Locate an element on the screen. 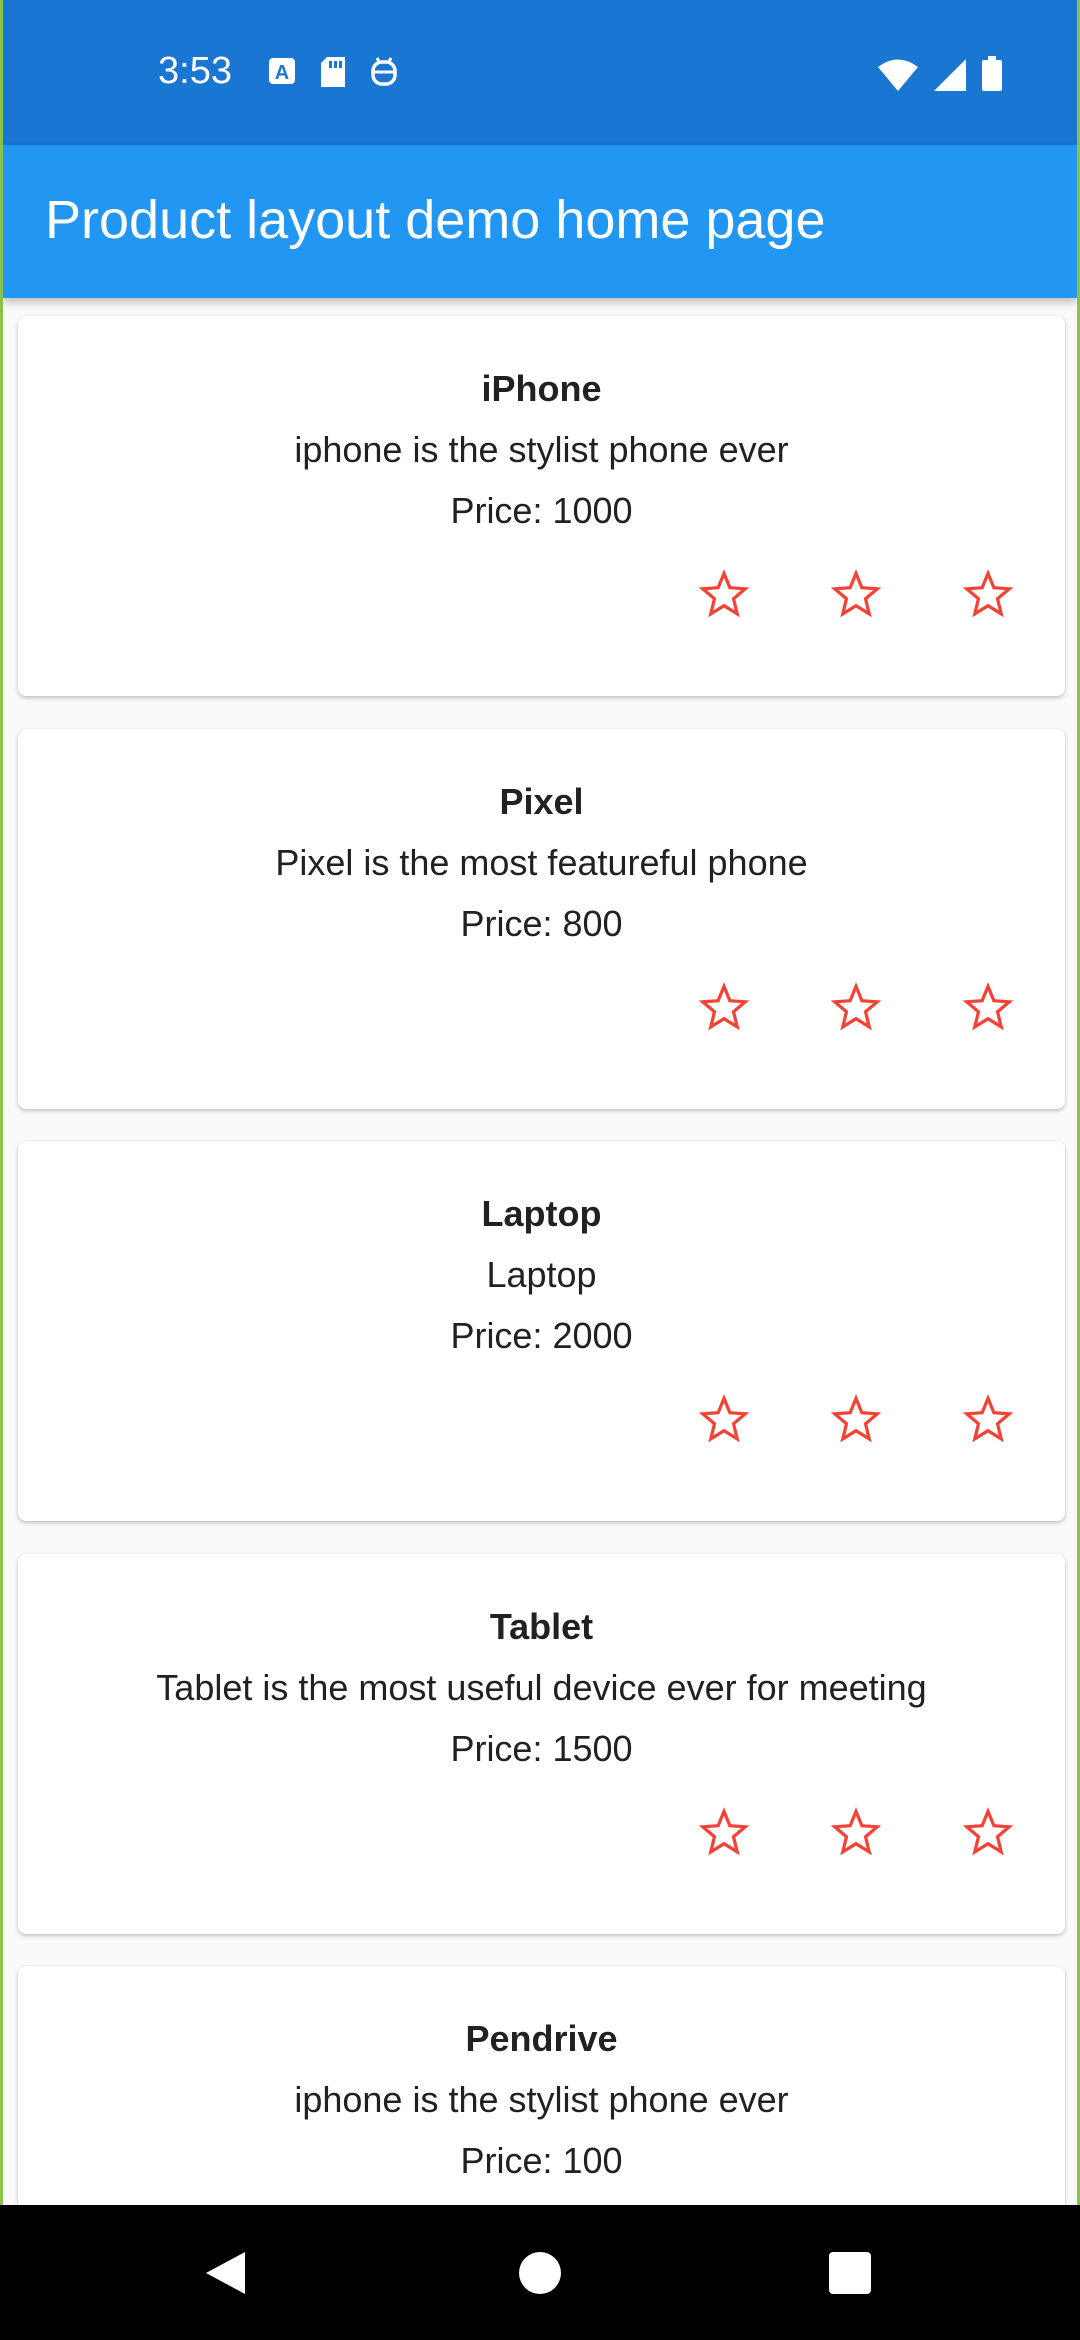 The height and width of the screenshot is (2340, 1080). back-icon is located at coordinates (225, 2272).